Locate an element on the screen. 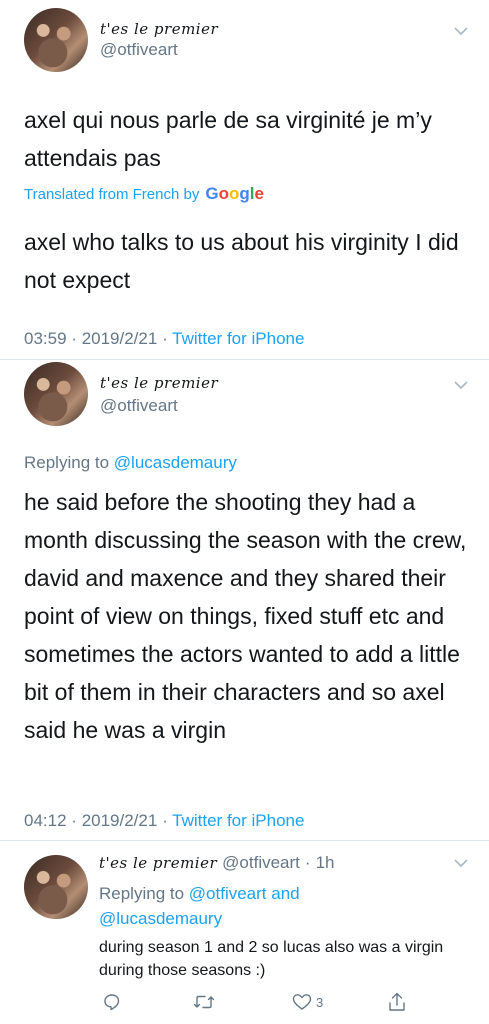 This screenshot has height=1024, width=489. replying-to: Replying to @lucasdemaury is located at coordinates (130, 463).